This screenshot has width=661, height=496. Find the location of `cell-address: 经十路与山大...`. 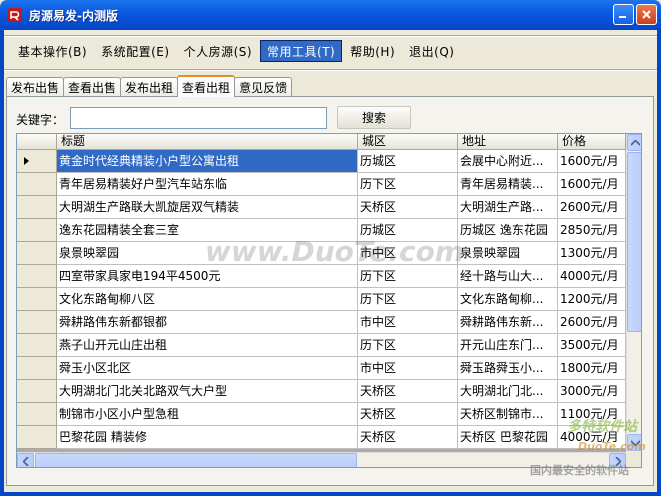

cell-address: 经十路与山大... is located at coordinates (508, 276).